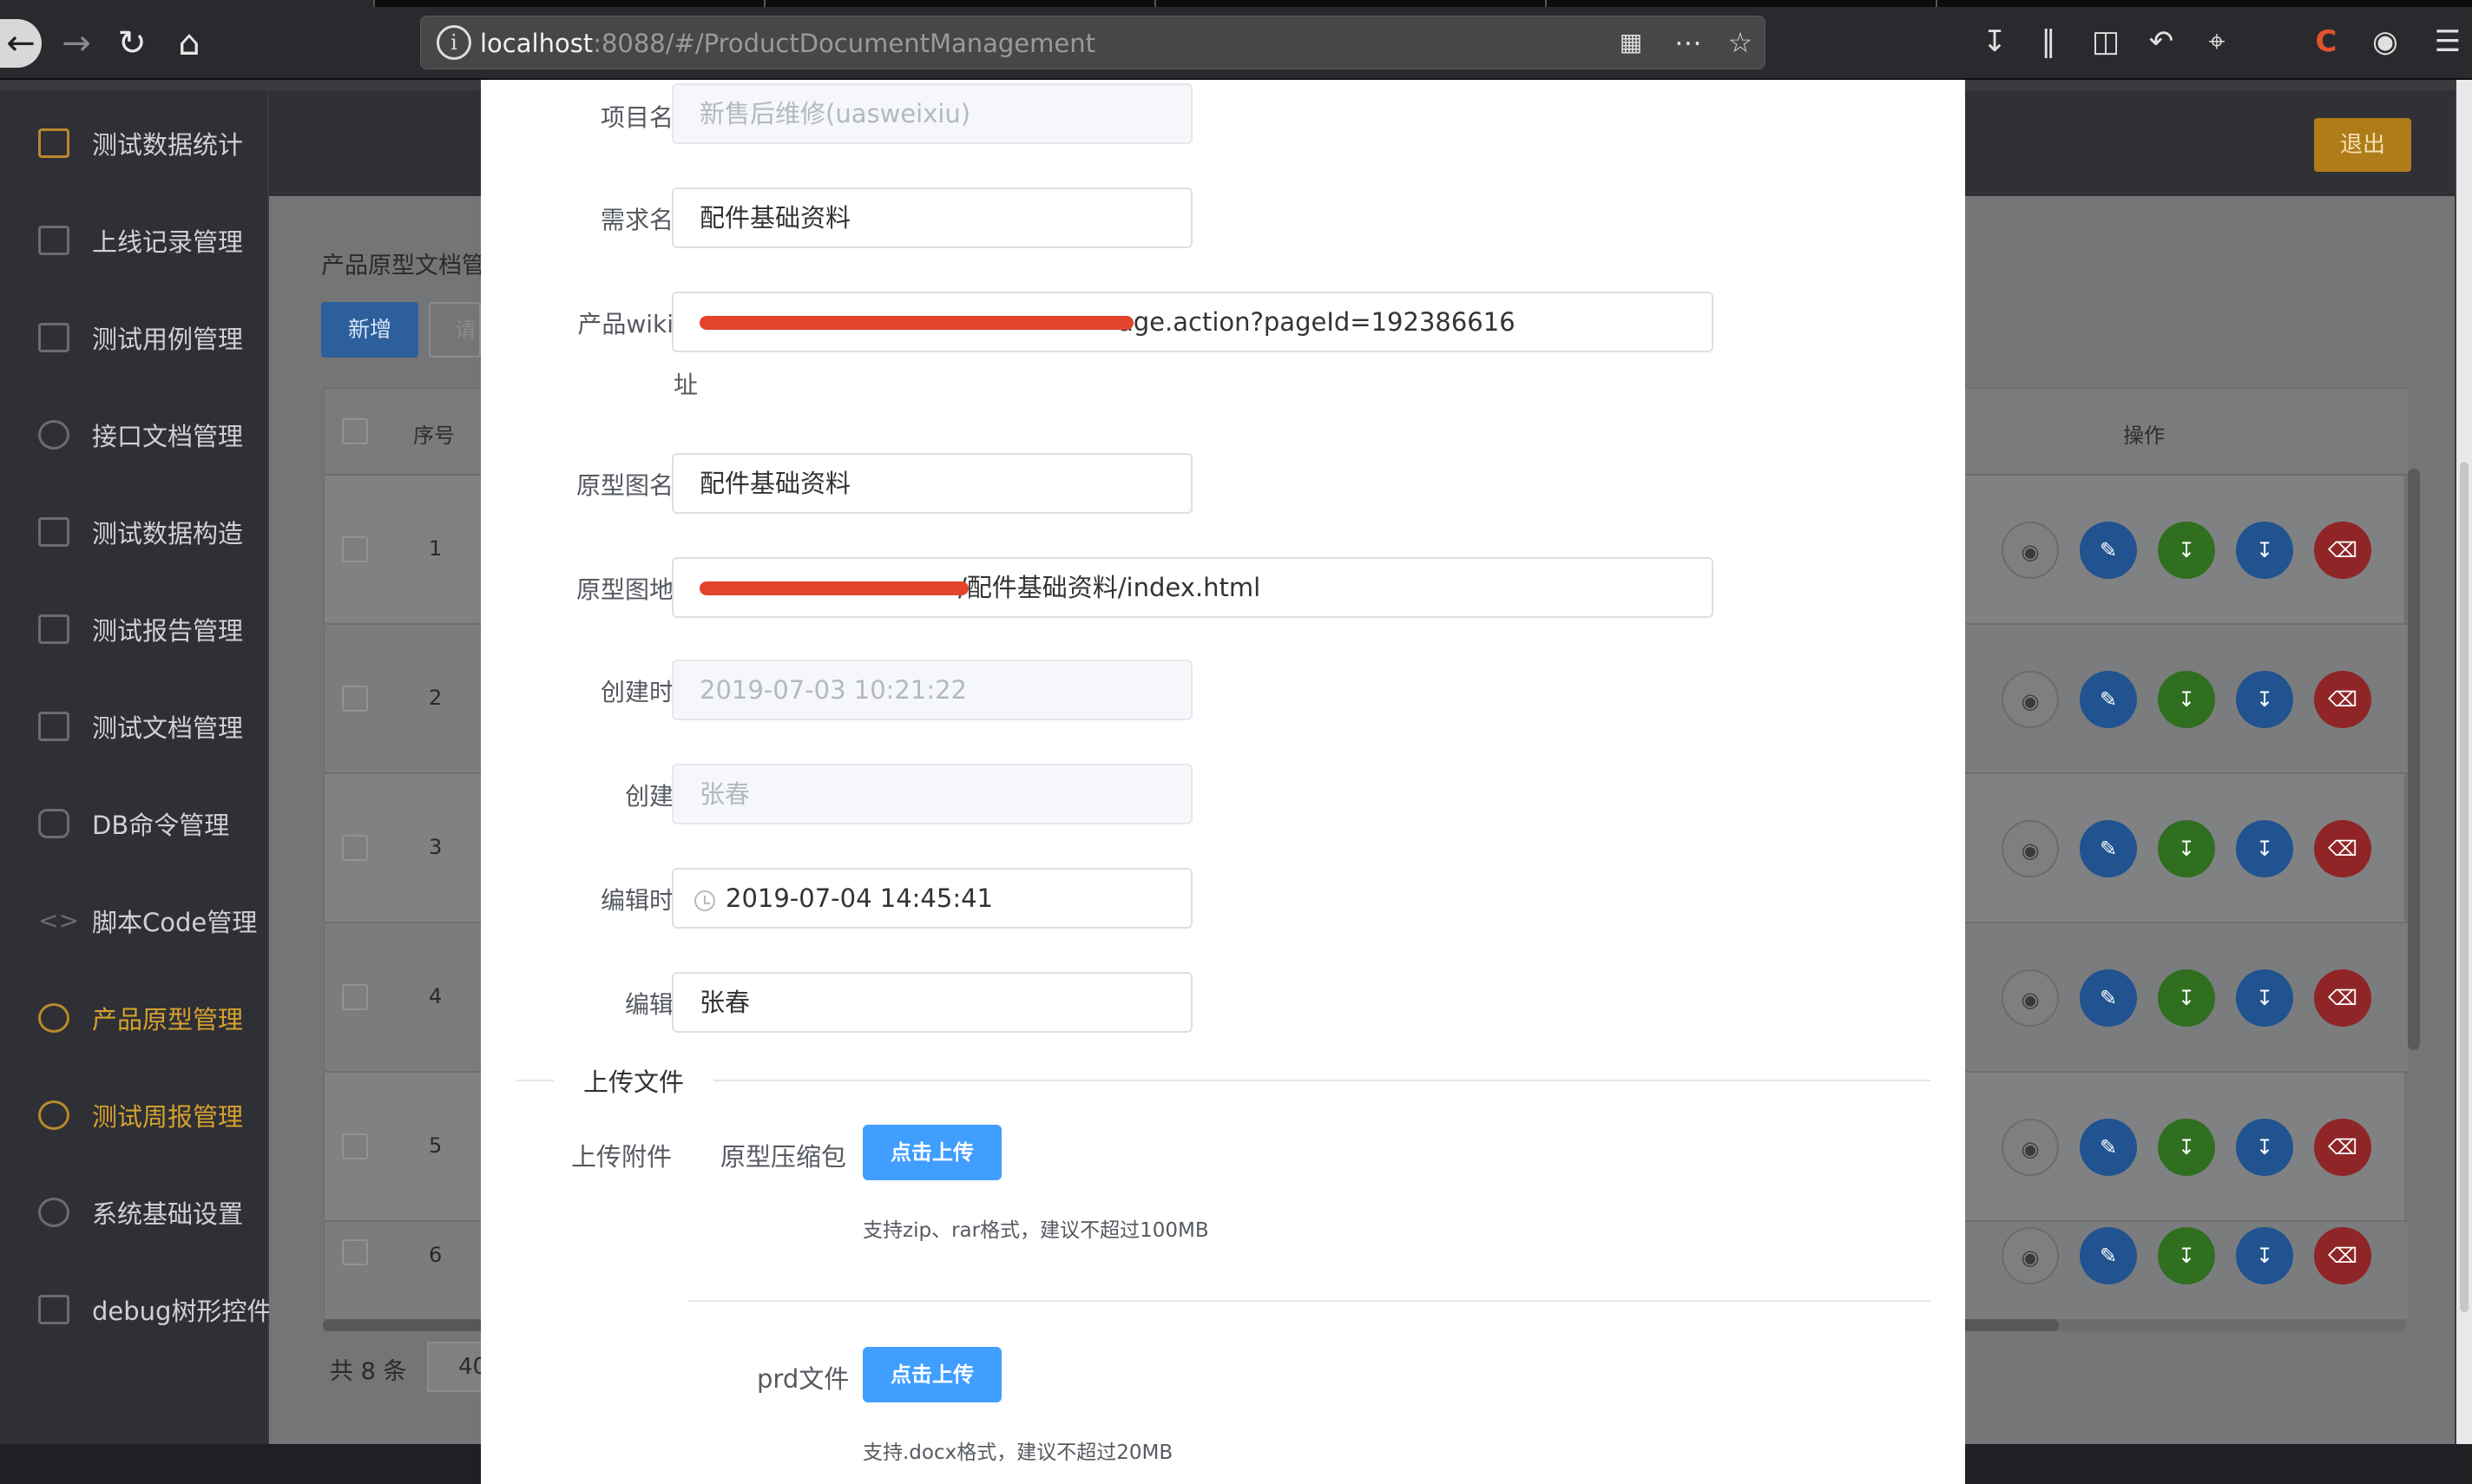  I want to click on reload-icon: ↻, so click(132, 43).